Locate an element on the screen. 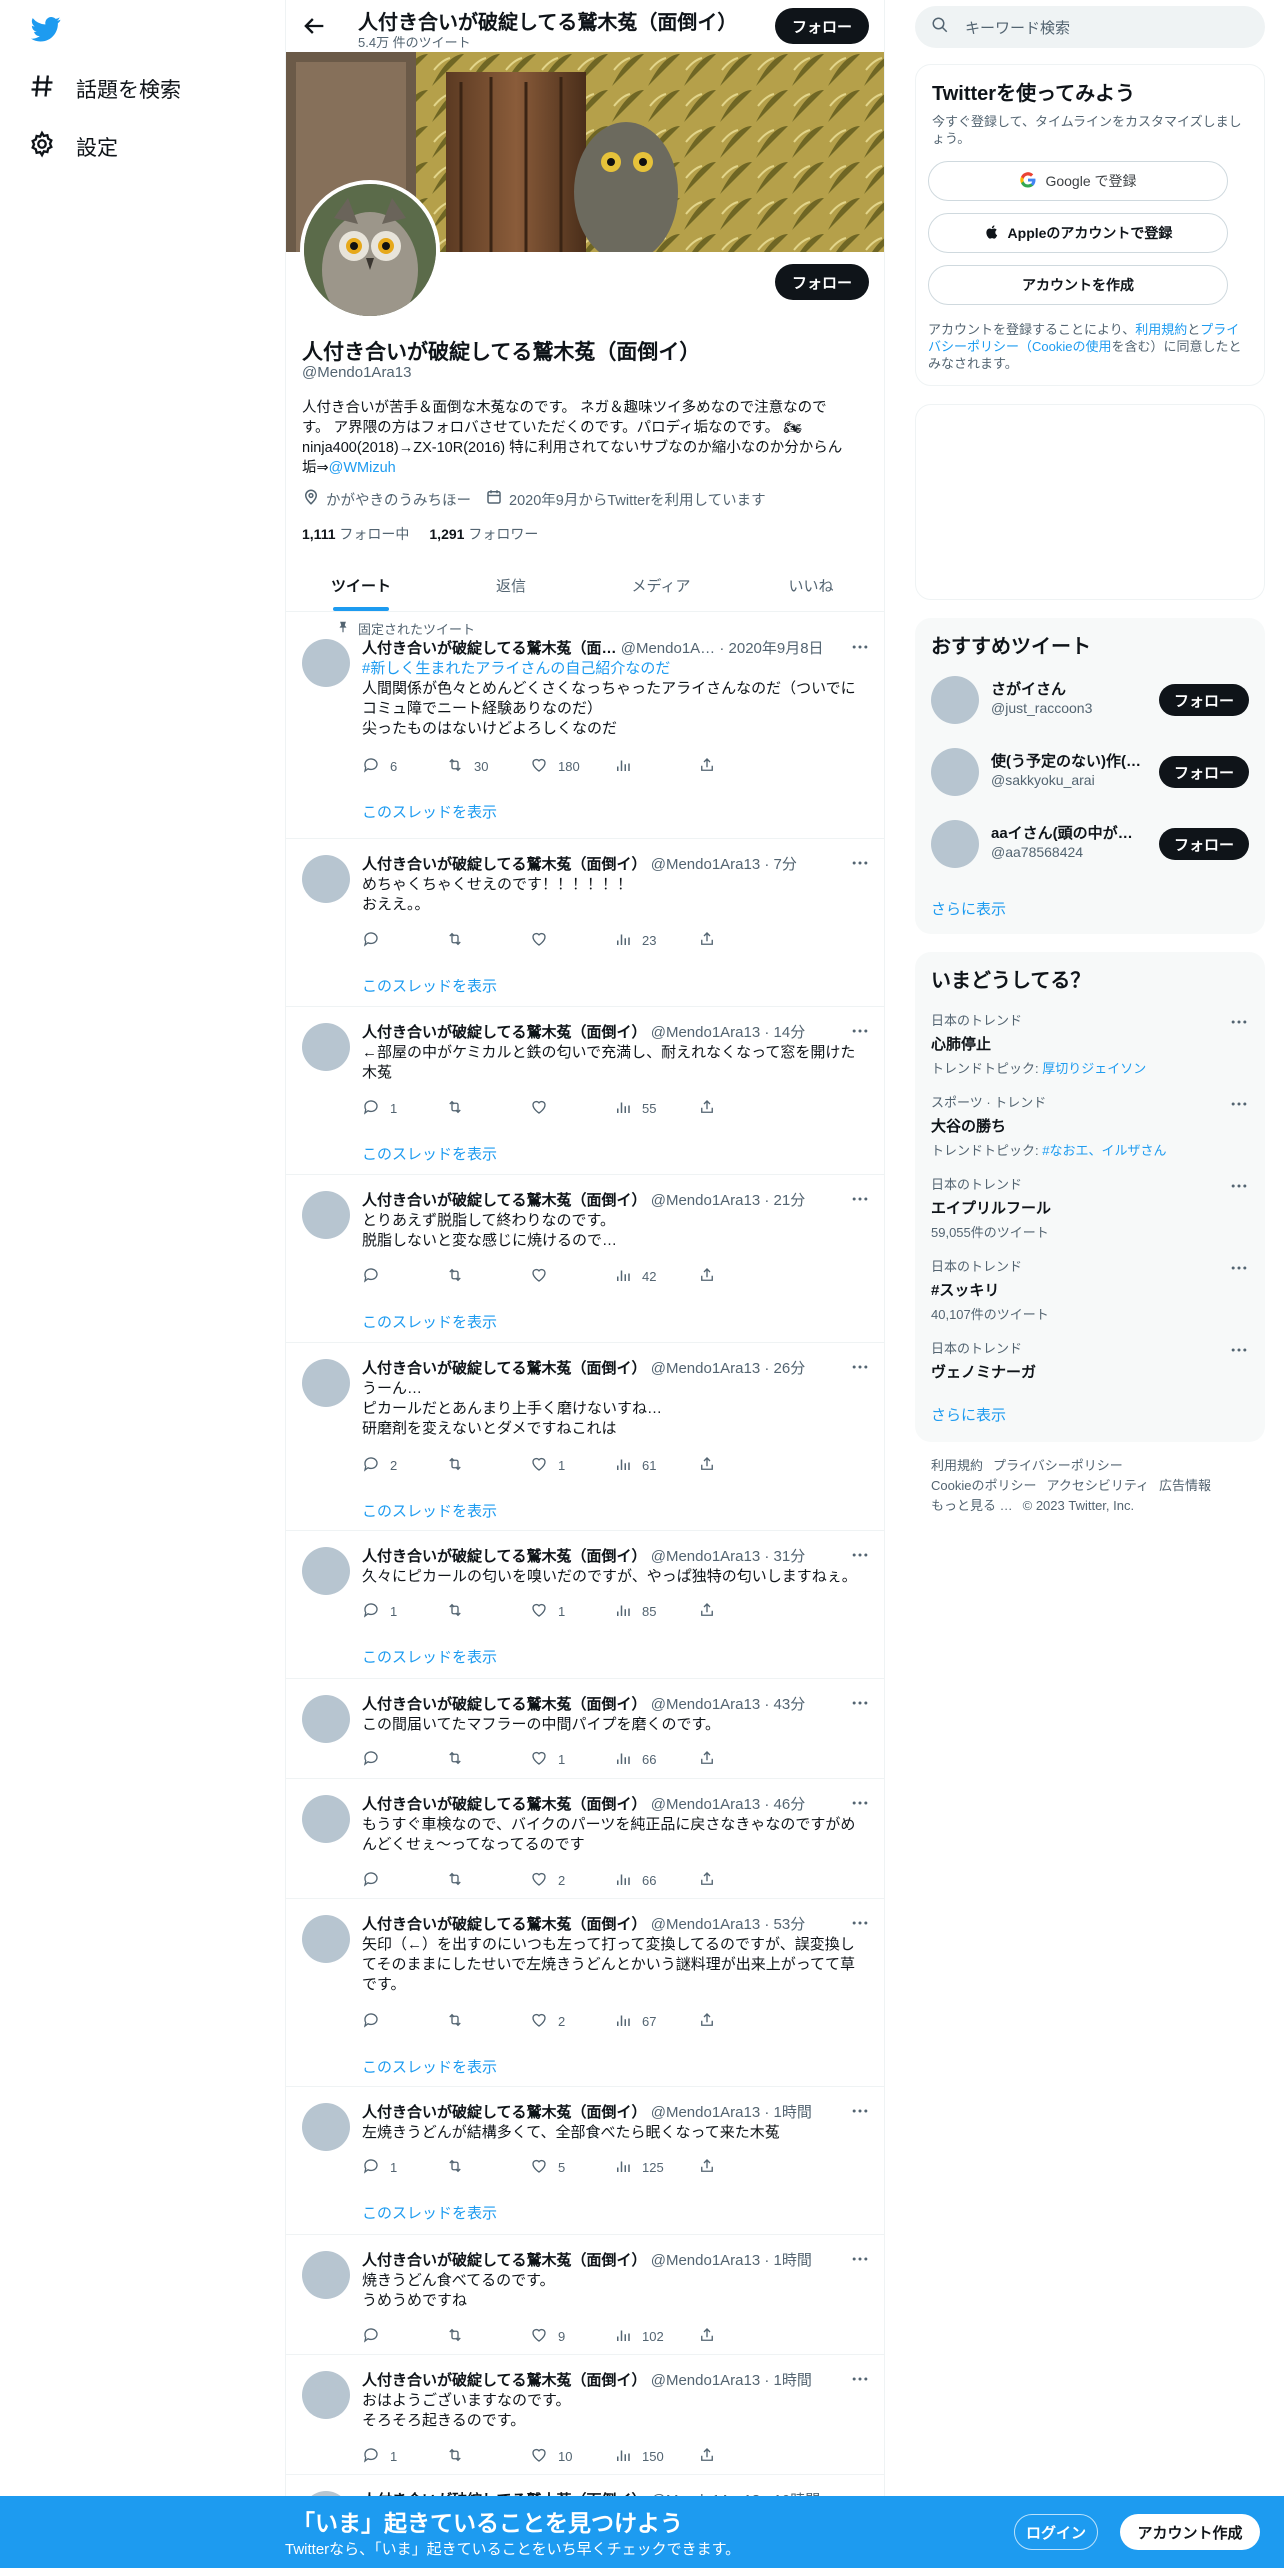 Image resolution: width=1284 pixels, height=2568 pixels. footer-link: 広告情報 is located at coordinates (1185, 1485).